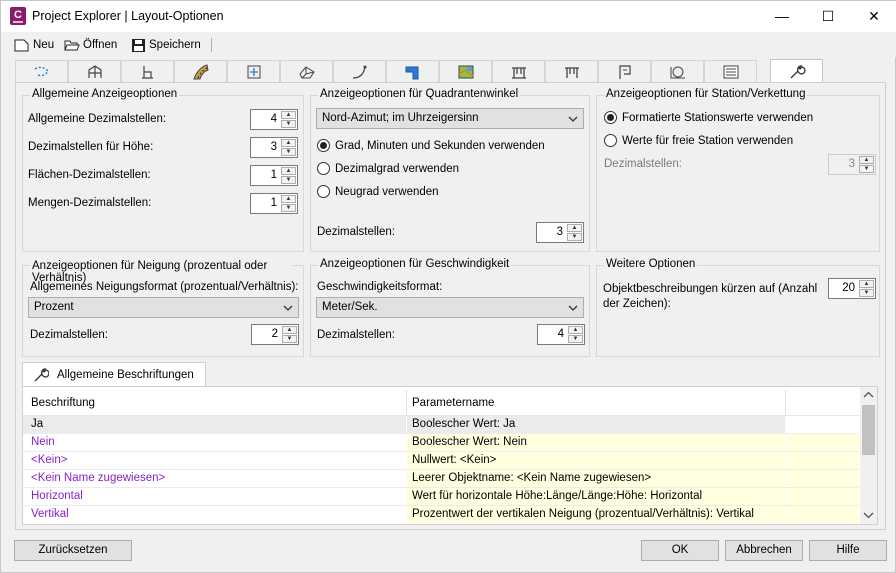 The image size is (896, 573). Describe the element at coordinates (782, 16) in the screenshot. I see `minimize-button: —` at that location.